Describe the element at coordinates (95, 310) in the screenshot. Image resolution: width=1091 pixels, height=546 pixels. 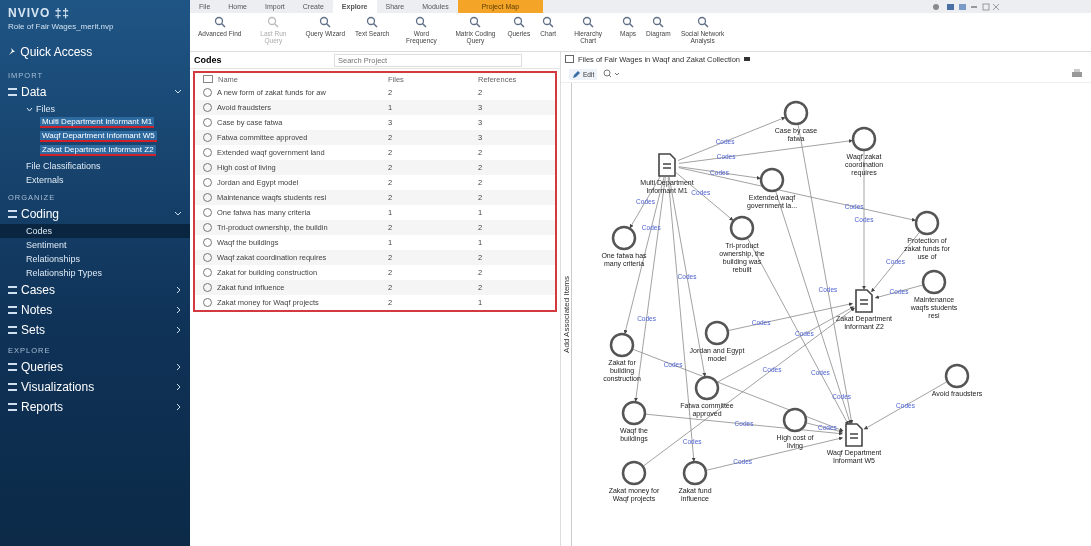
I see `nav-group: Notes` at that location.